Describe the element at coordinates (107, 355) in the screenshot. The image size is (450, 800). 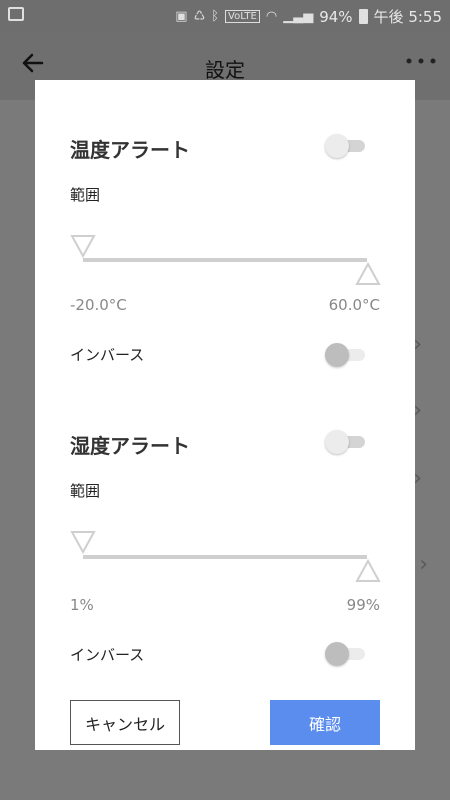
I see `temperature-inverse-label: インバース` at that location.